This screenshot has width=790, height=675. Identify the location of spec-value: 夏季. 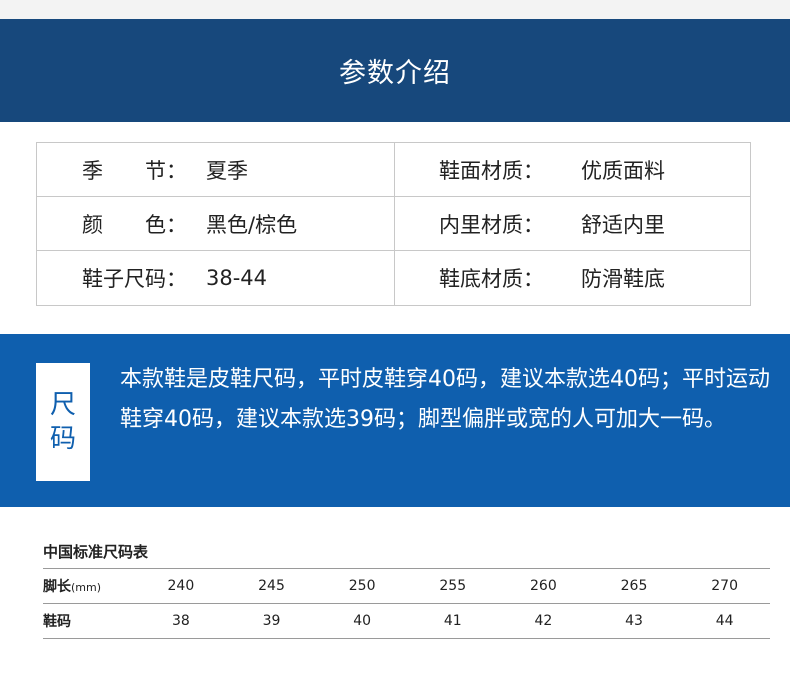
(227, 170).